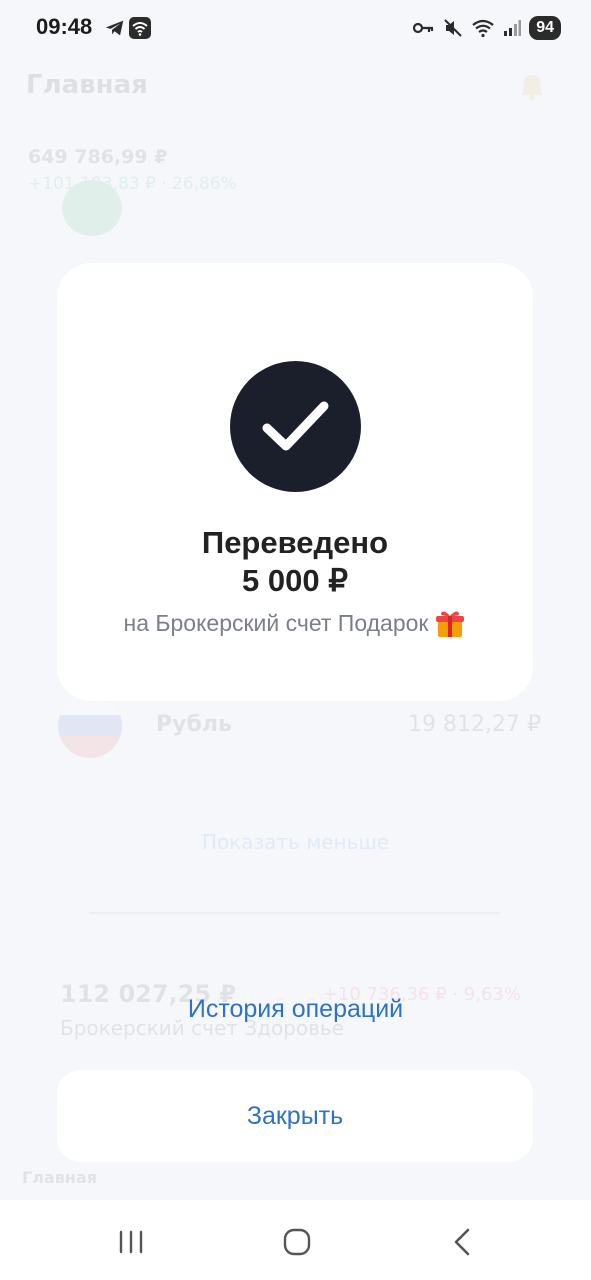 Image resolution: width=591 pixels, height=1280 pixels. Describe the element at coordinates (483, 28) in the screenshot. I see `wifi-icon` at that location.